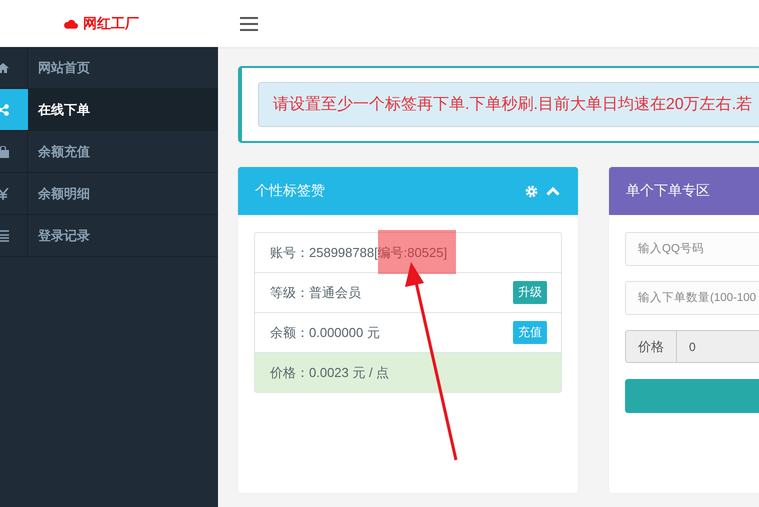  I want to click on card-title: 个性标签赞, so click(290, 191).